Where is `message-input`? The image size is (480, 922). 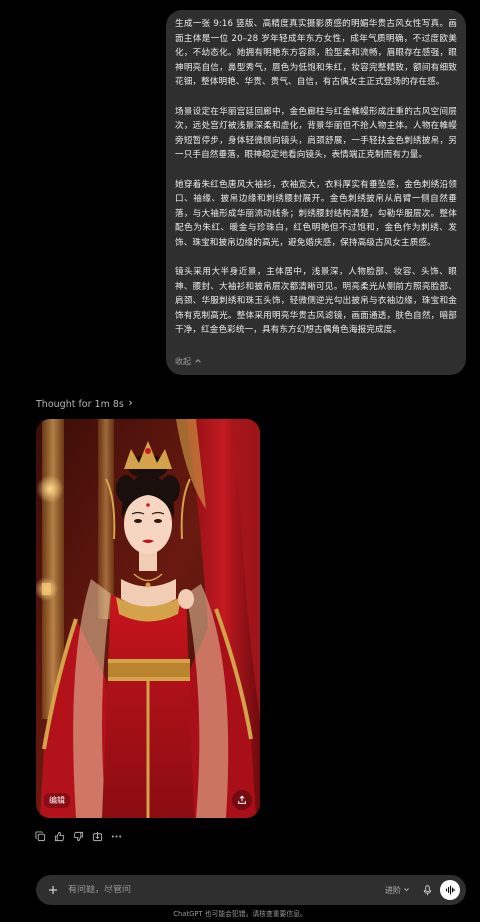
message-input is located at coordinates (226, 890).